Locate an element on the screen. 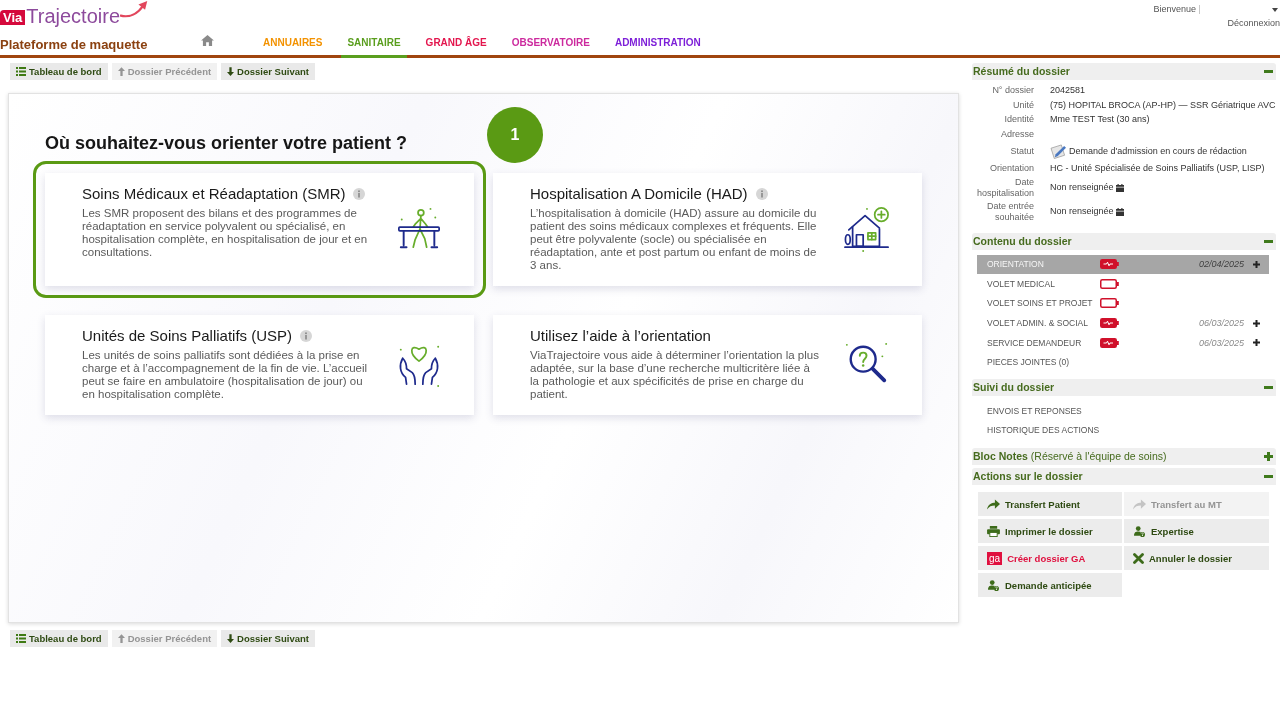 This screenshot has width=1280, height=720. card-title: Unités de Soins Palliatifs (USP) is located at coordinates (187, 336).